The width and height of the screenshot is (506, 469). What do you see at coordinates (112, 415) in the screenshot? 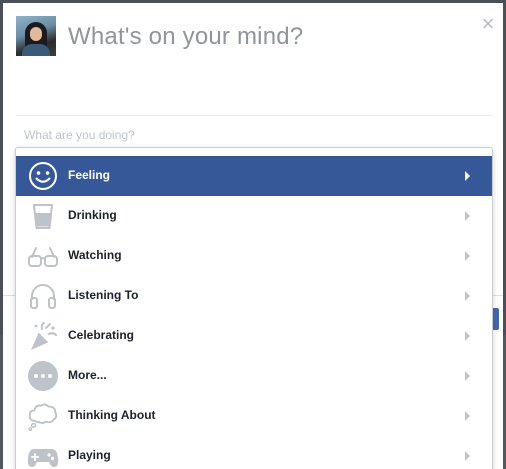
I see `activity-option-label: Thinking About` at bounding box center [112, 415].